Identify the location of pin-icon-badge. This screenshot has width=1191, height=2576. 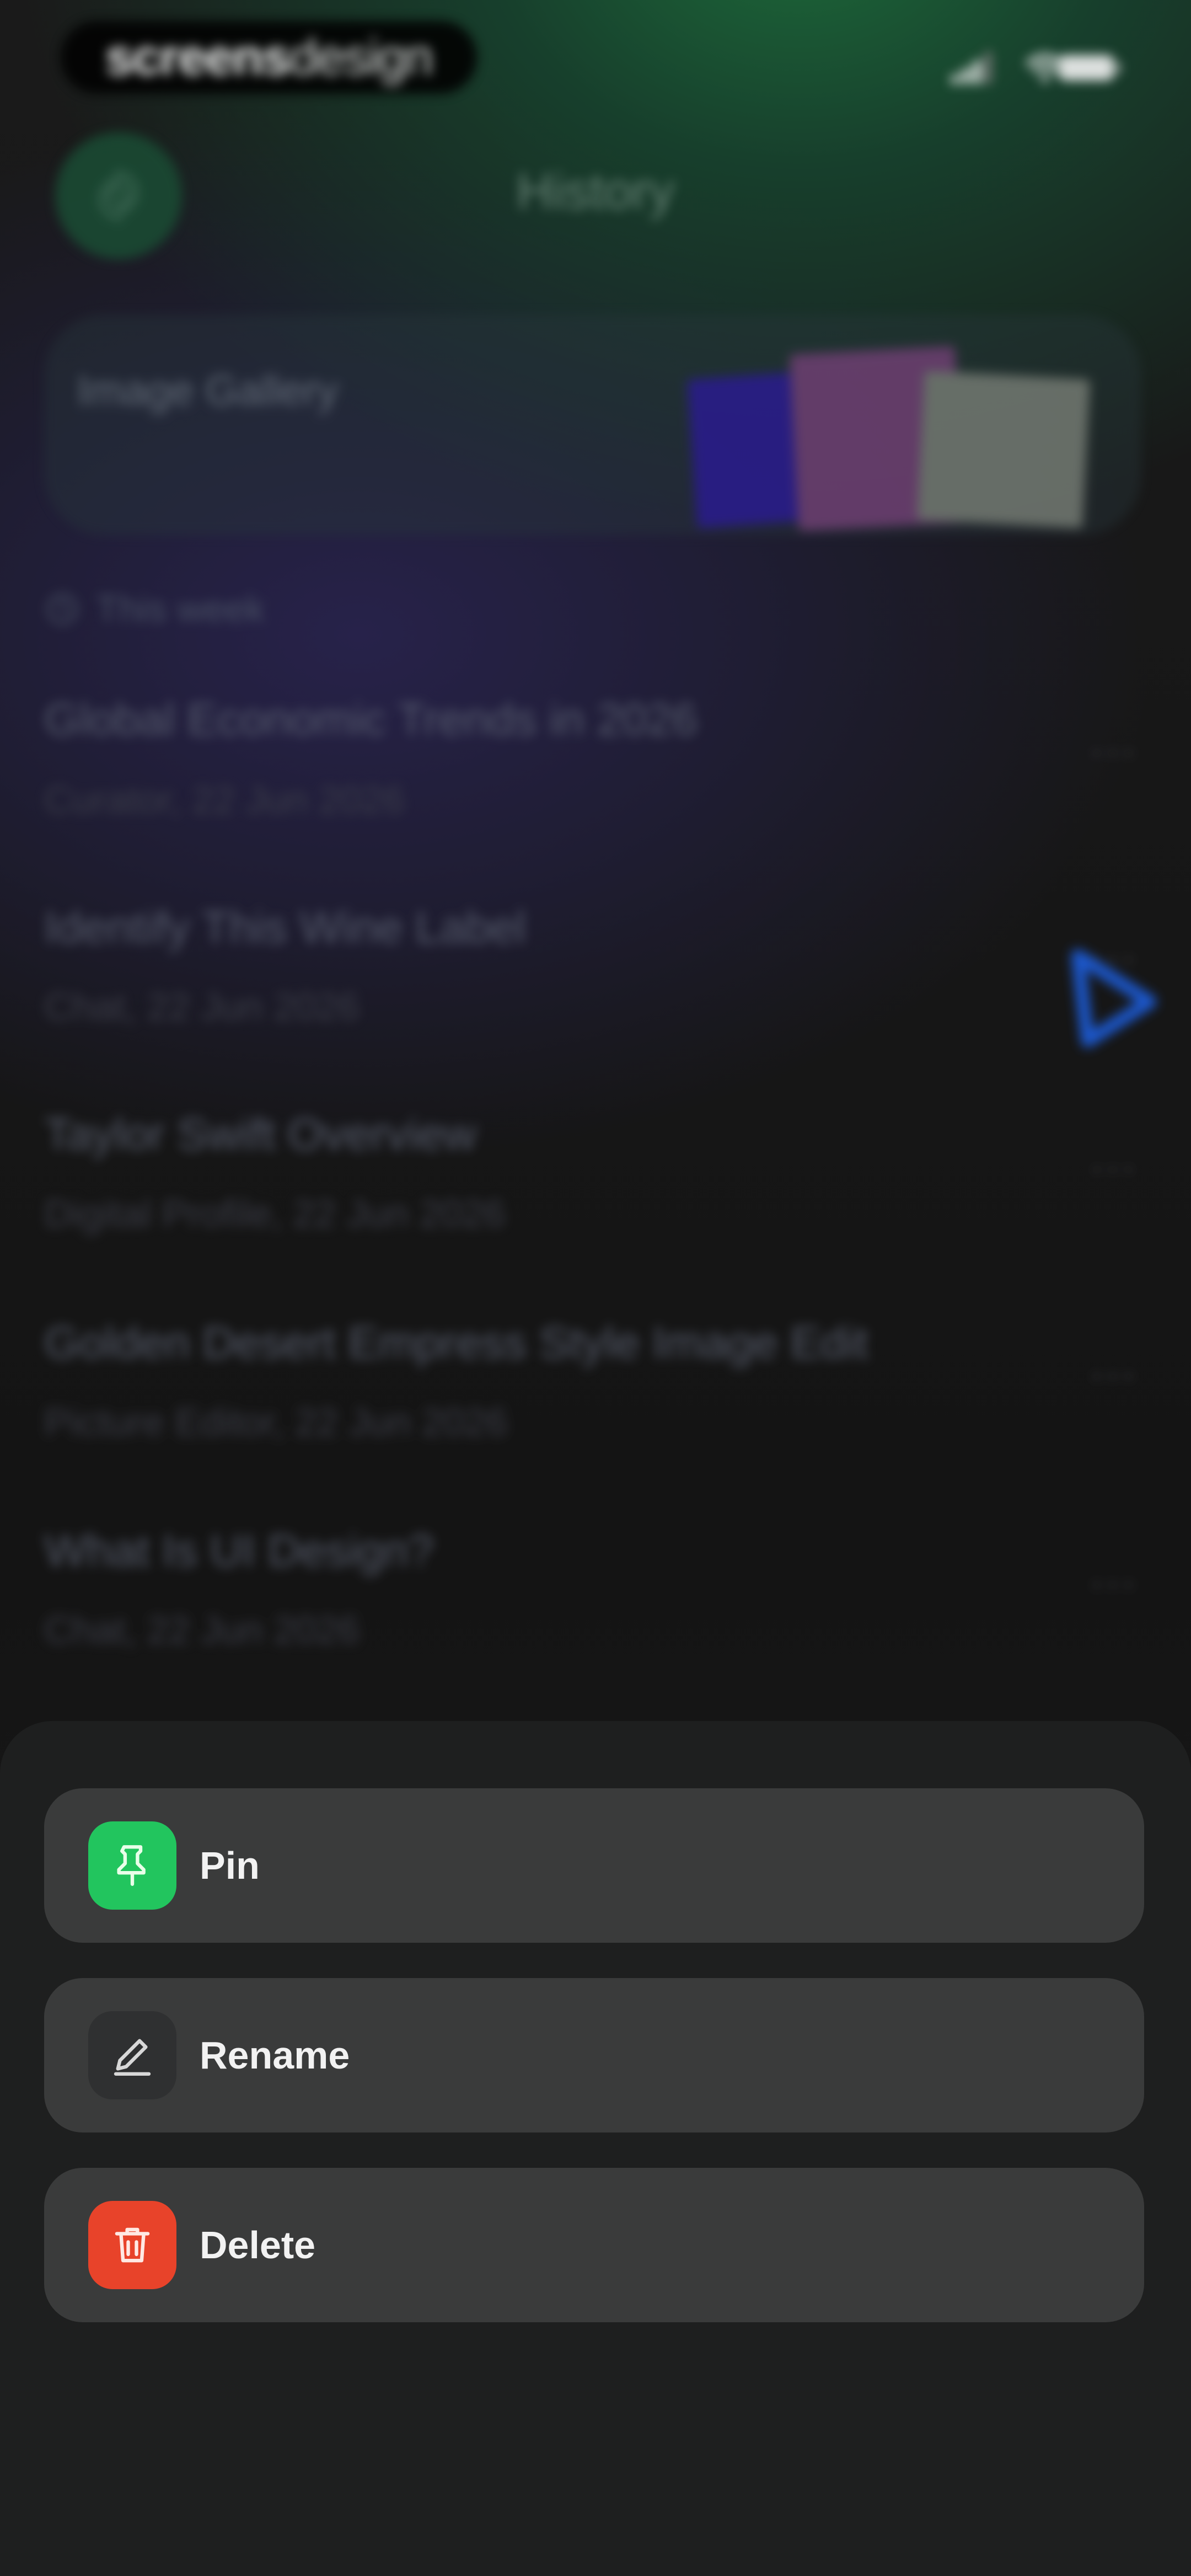
(132, 1865).